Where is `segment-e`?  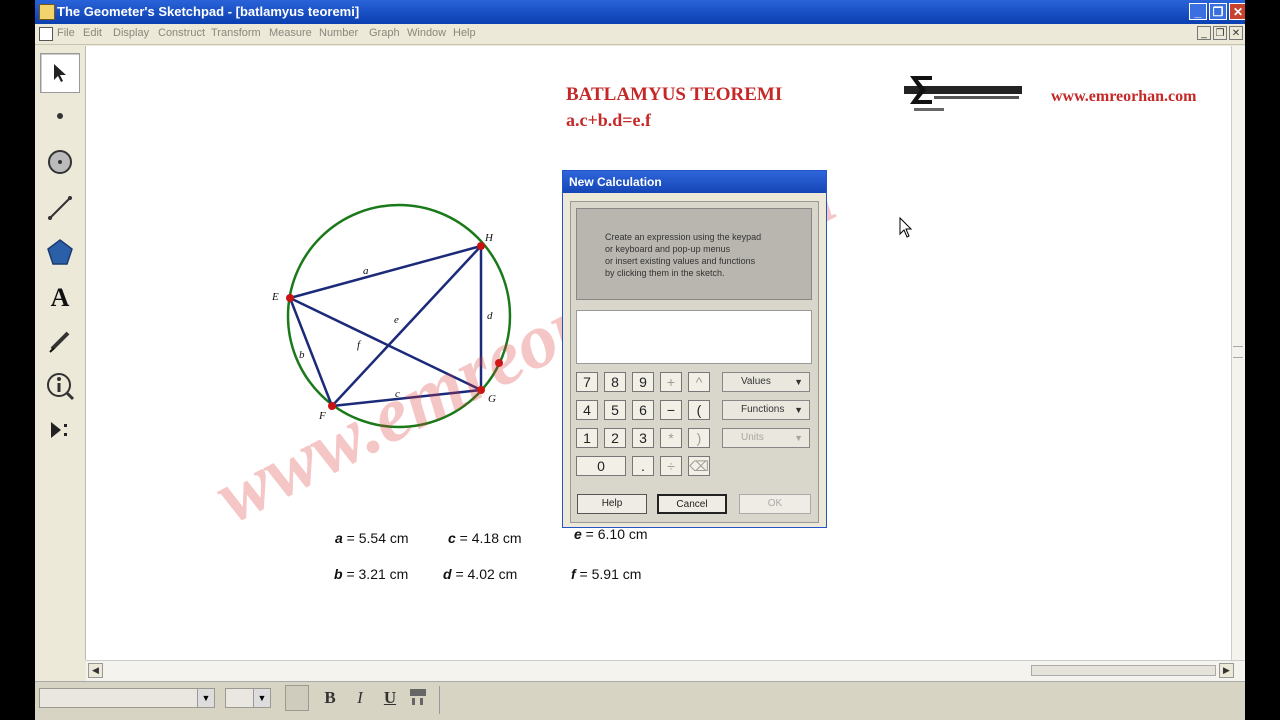 segment-e is located at coordinates (406, 326).